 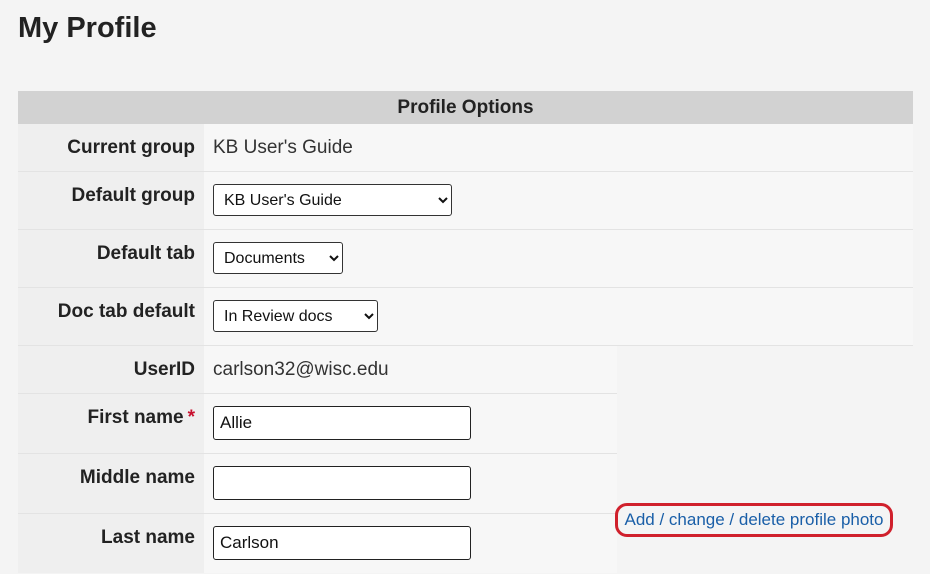 What do you see at coordinates (558, 147) in the screenshot?
I see `current-group-value: KB User's Guide` at bounding box center [558, 147].